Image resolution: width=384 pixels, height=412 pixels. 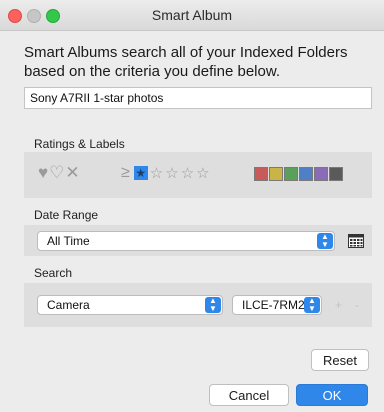 I want to click on add-criteria-button: +, so click(x=338, y=305).